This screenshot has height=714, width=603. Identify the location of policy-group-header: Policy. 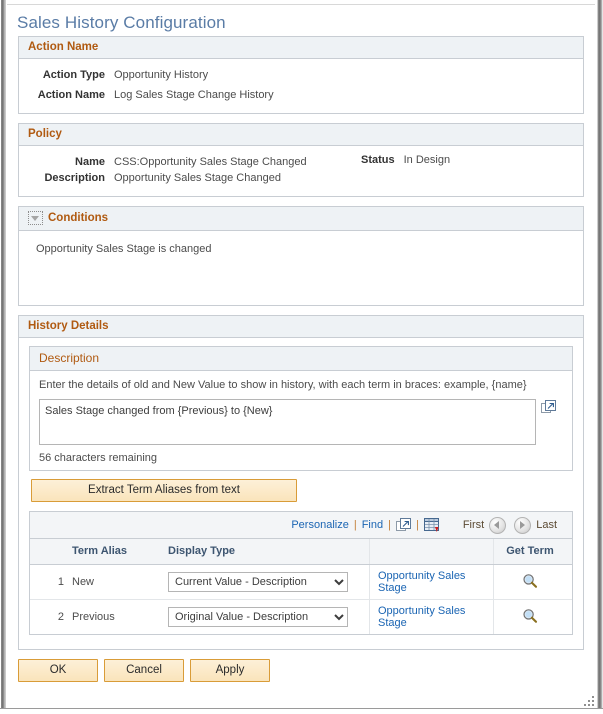
(301, 135).